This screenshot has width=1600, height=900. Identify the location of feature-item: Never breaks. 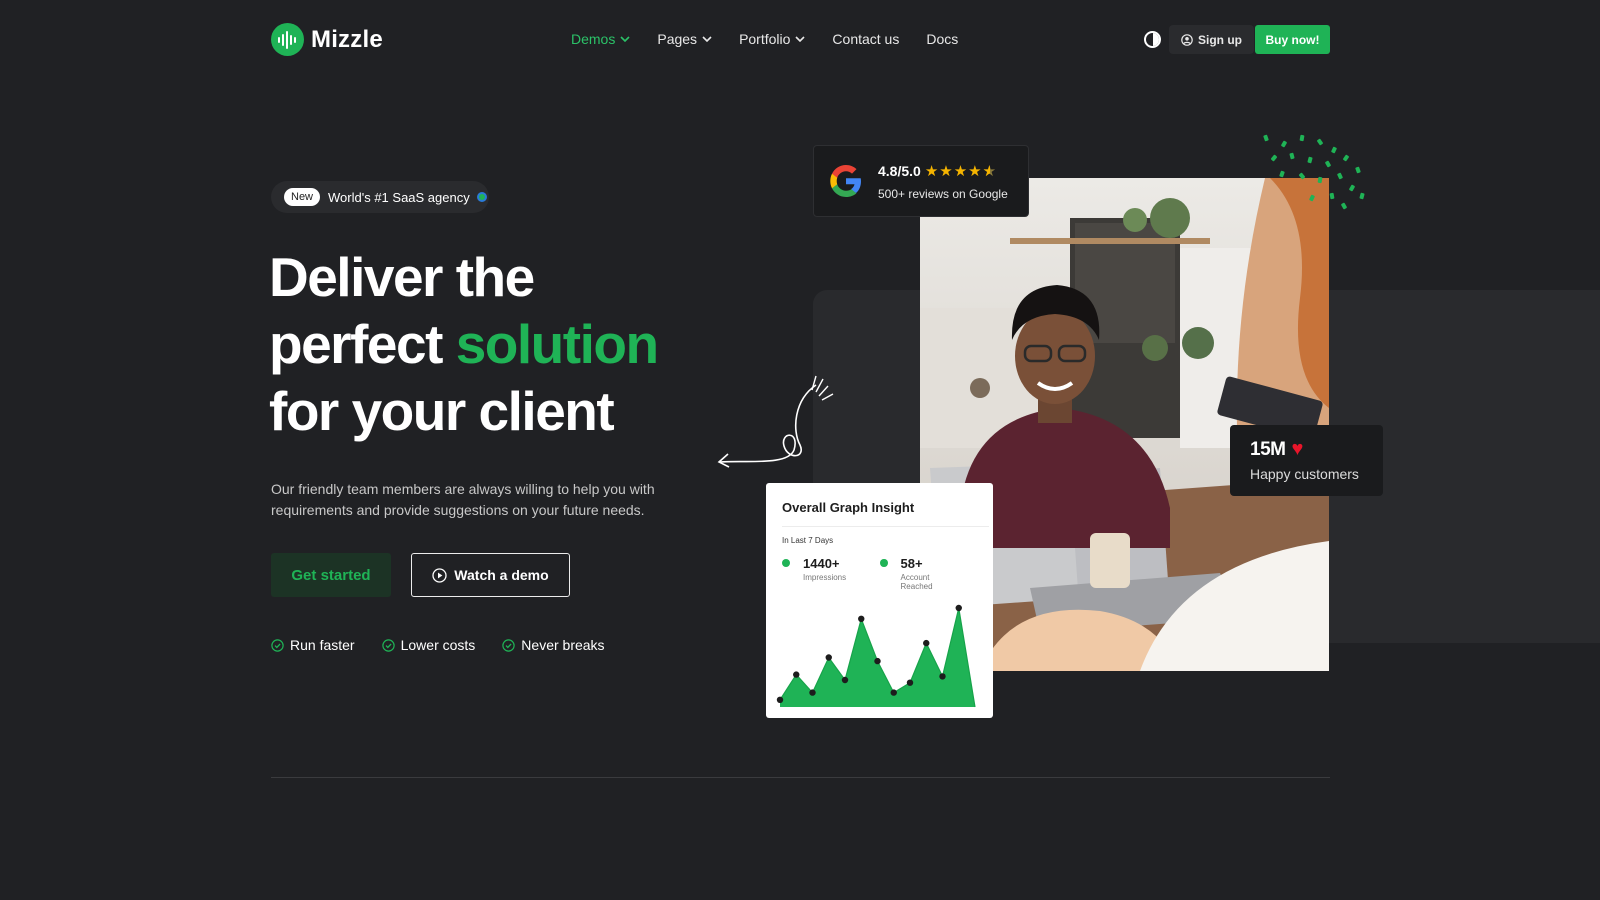
(553, 645).